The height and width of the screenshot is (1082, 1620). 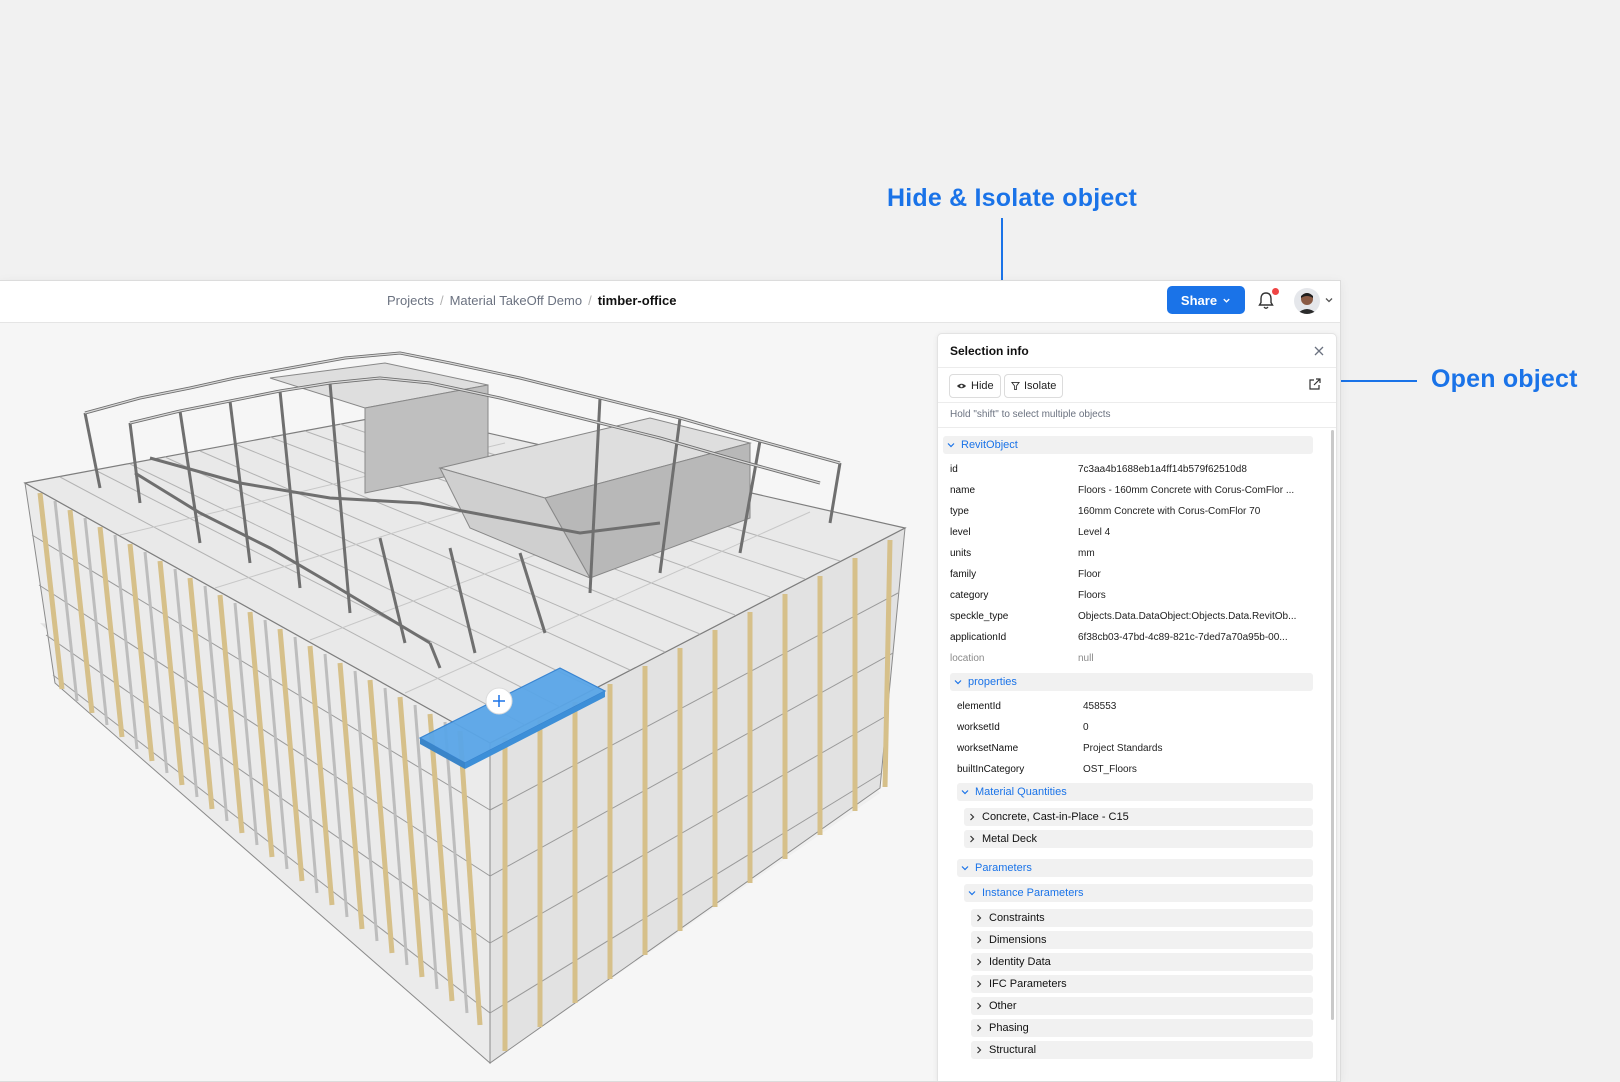 What do you see at coordinates (979, 706) in the screenshot?
I see `property-key: elementId` at bounding box center [979, 706].